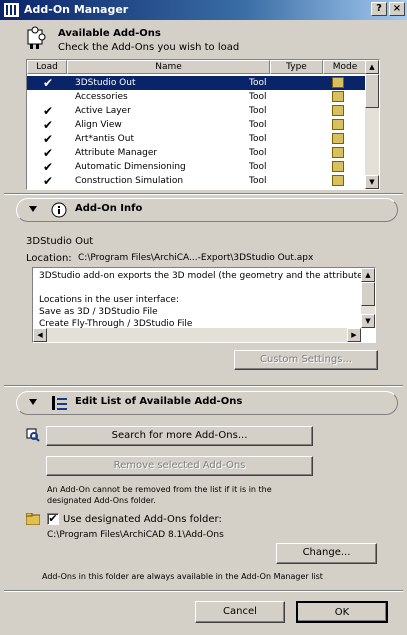 This screenshot has width=407, height=635. Describe the element at coordinates (76, 9) in the screenshot. I see `window-title: Add-On Manager` at that location.